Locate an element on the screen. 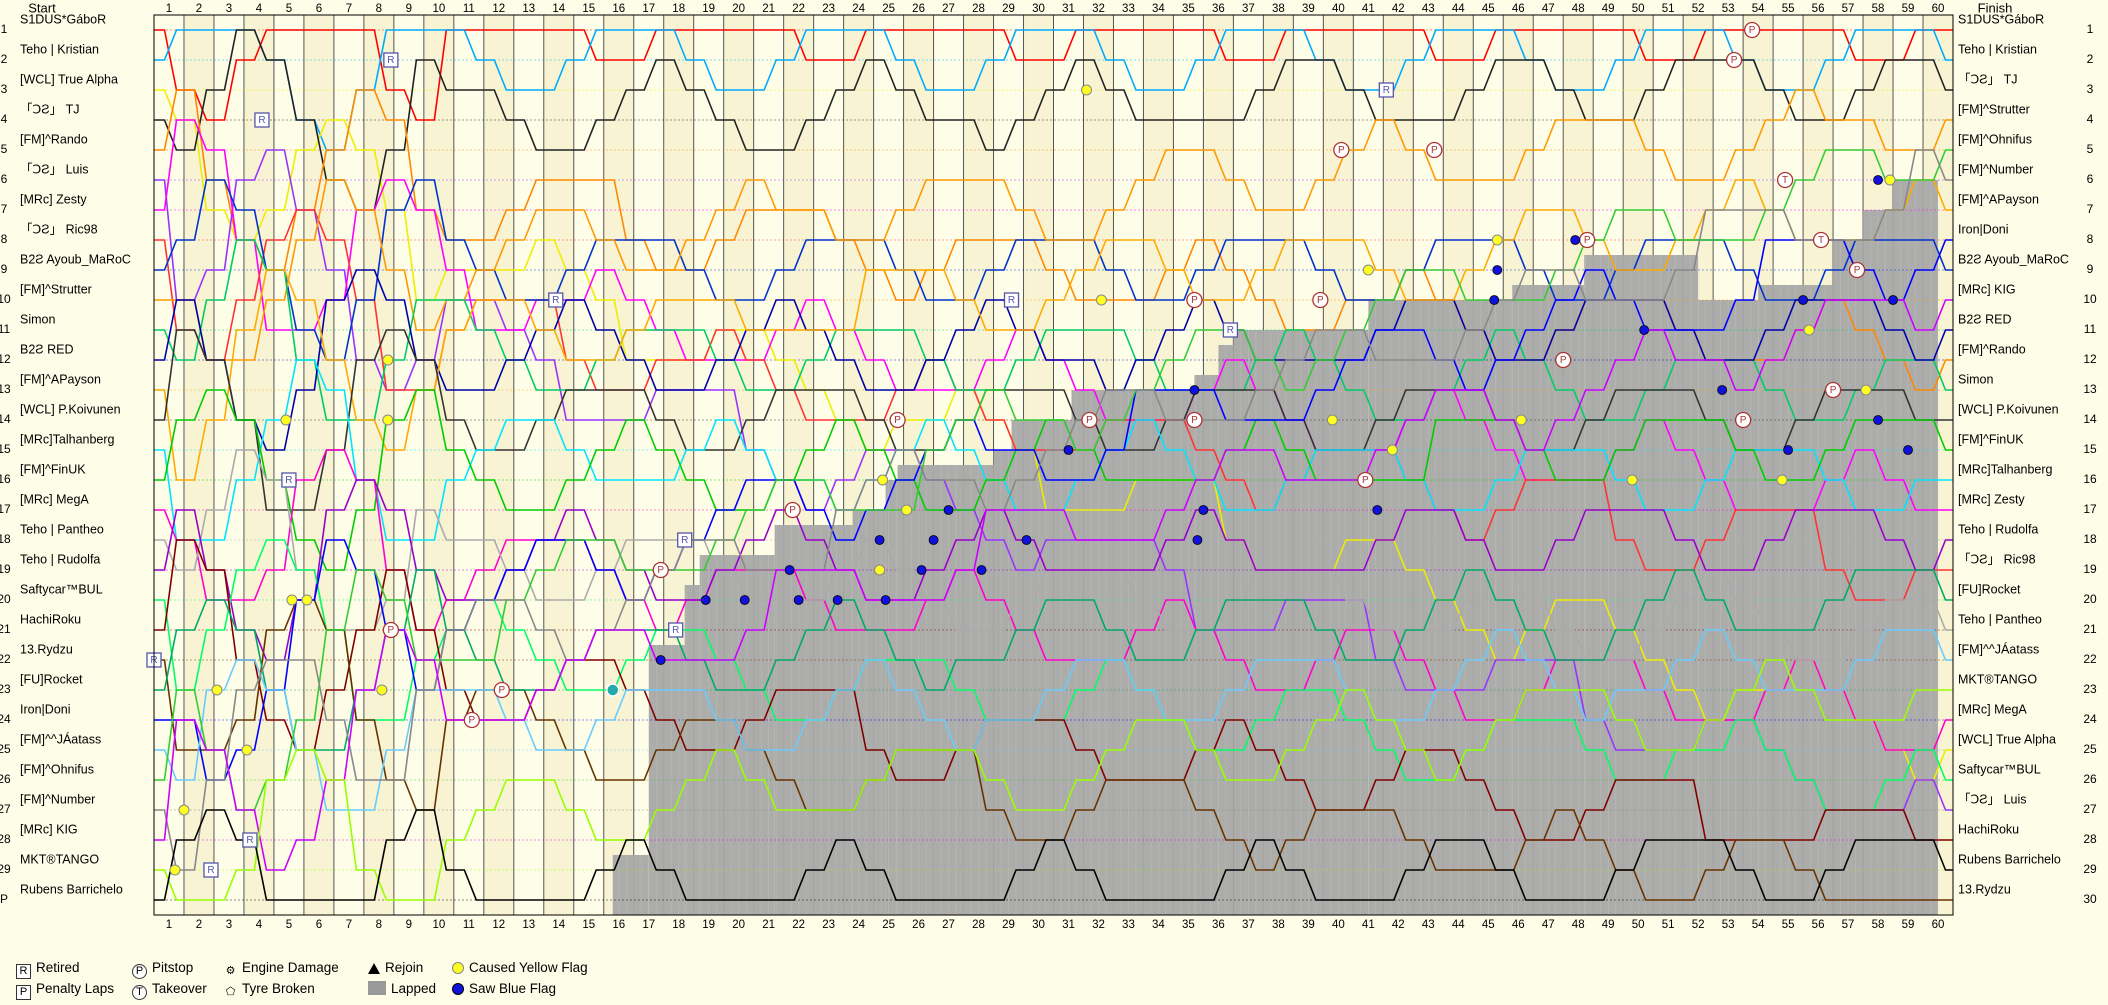  lap-tick-bottom: 53 is located at coordinates (1728, 925).